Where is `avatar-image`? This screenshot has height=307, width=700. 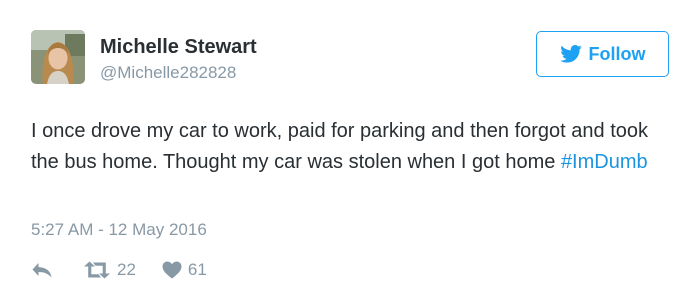 avatar-image is located at coordinates (58, 57).